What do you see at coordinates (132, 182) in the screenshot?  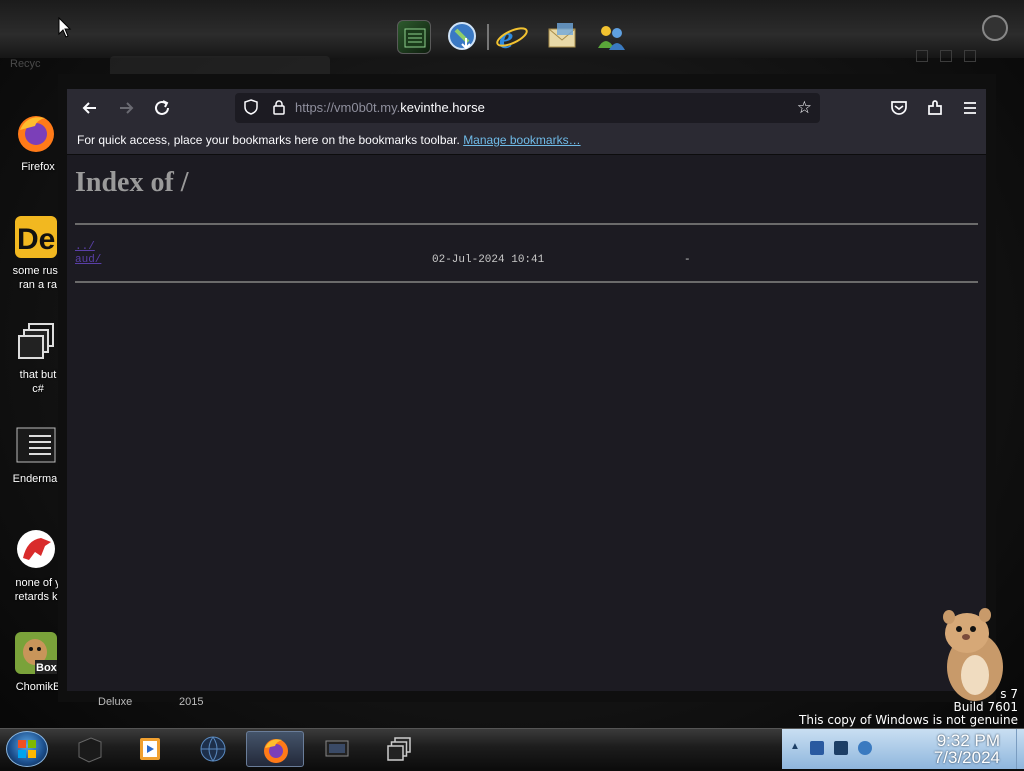 I see `page-title: Index of /` at bounding box center [132, 182].